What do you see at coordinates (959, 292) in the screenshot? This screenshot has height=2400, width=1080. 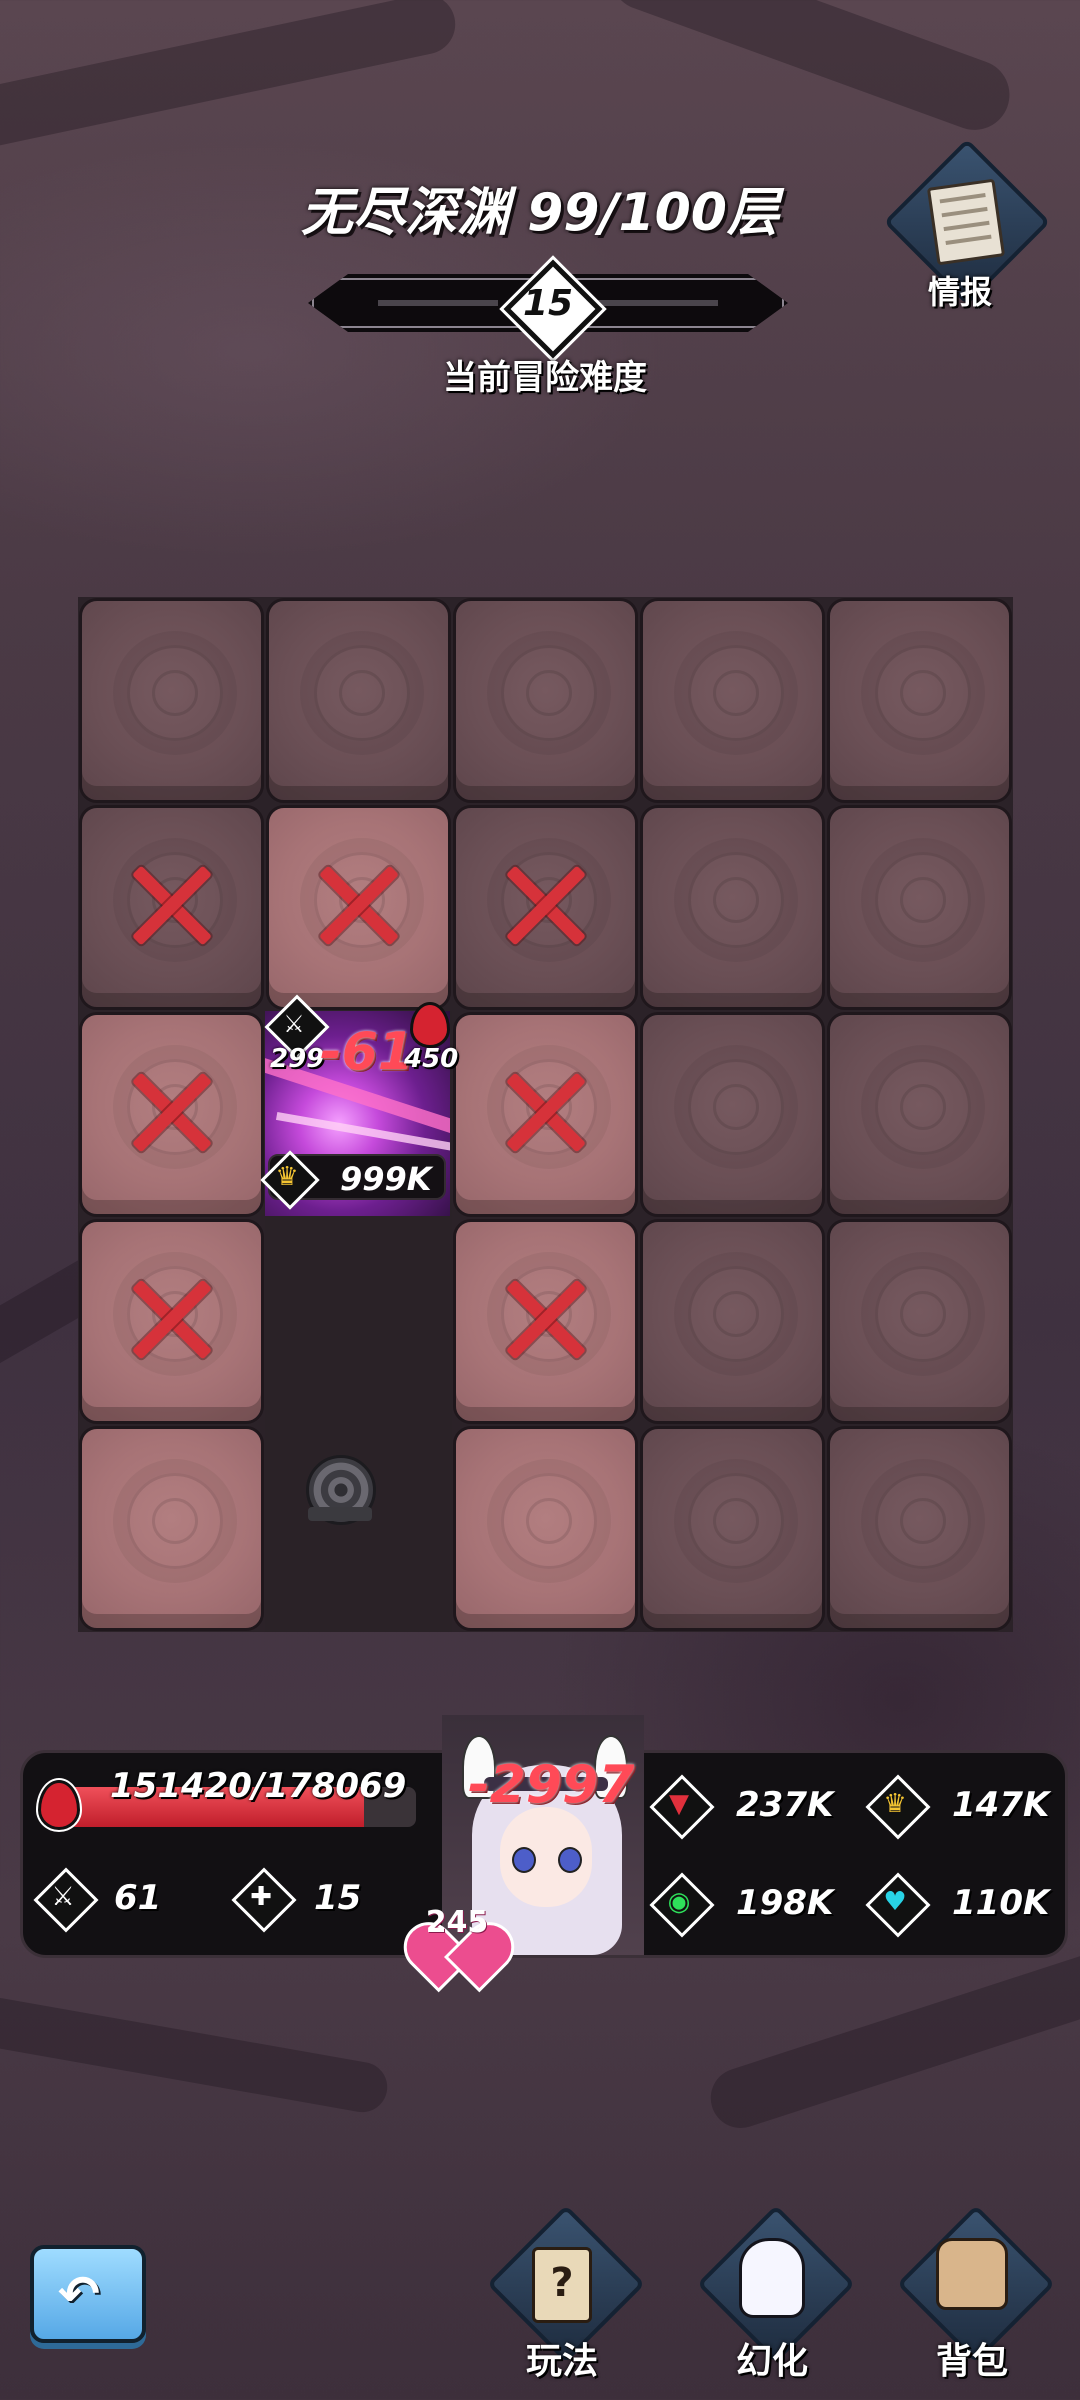 I see `info-label: 情报` at bounding box center [959, 292].